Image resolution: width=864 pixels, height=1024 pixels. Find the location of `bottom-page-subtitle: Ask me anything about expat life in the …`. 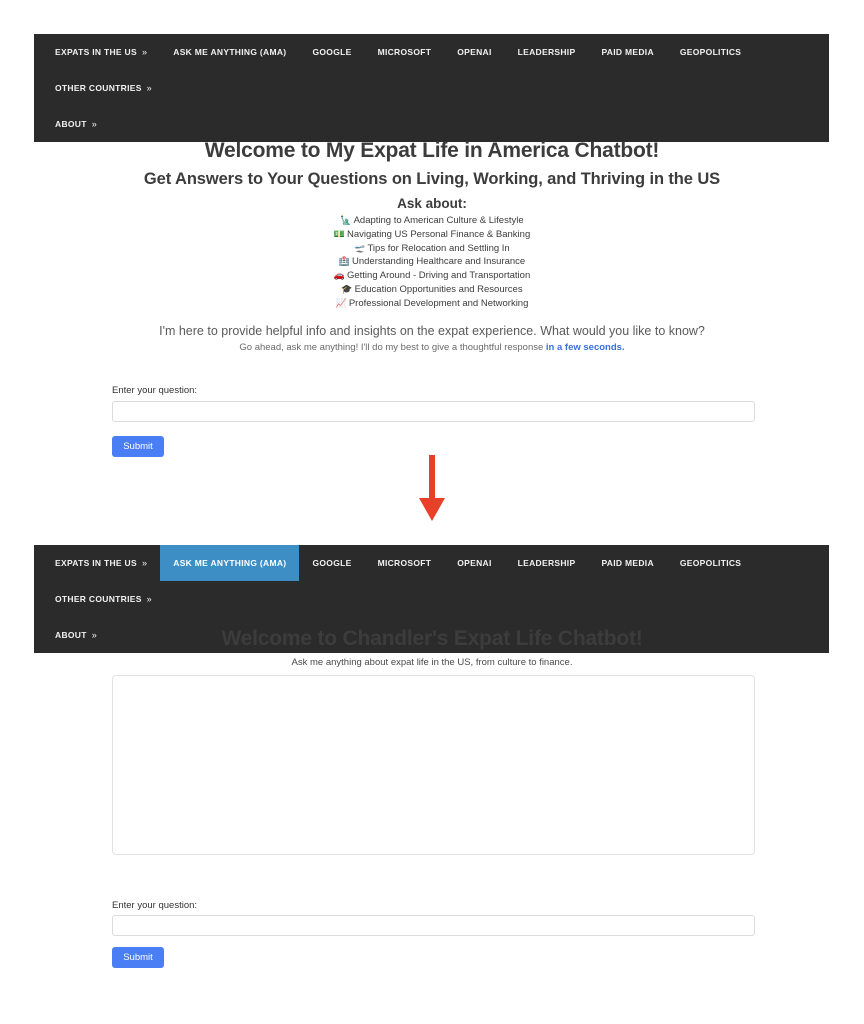

bottom-page-subtitle: Ask me anything about expat life in the … is located at coordinates (432, 662).